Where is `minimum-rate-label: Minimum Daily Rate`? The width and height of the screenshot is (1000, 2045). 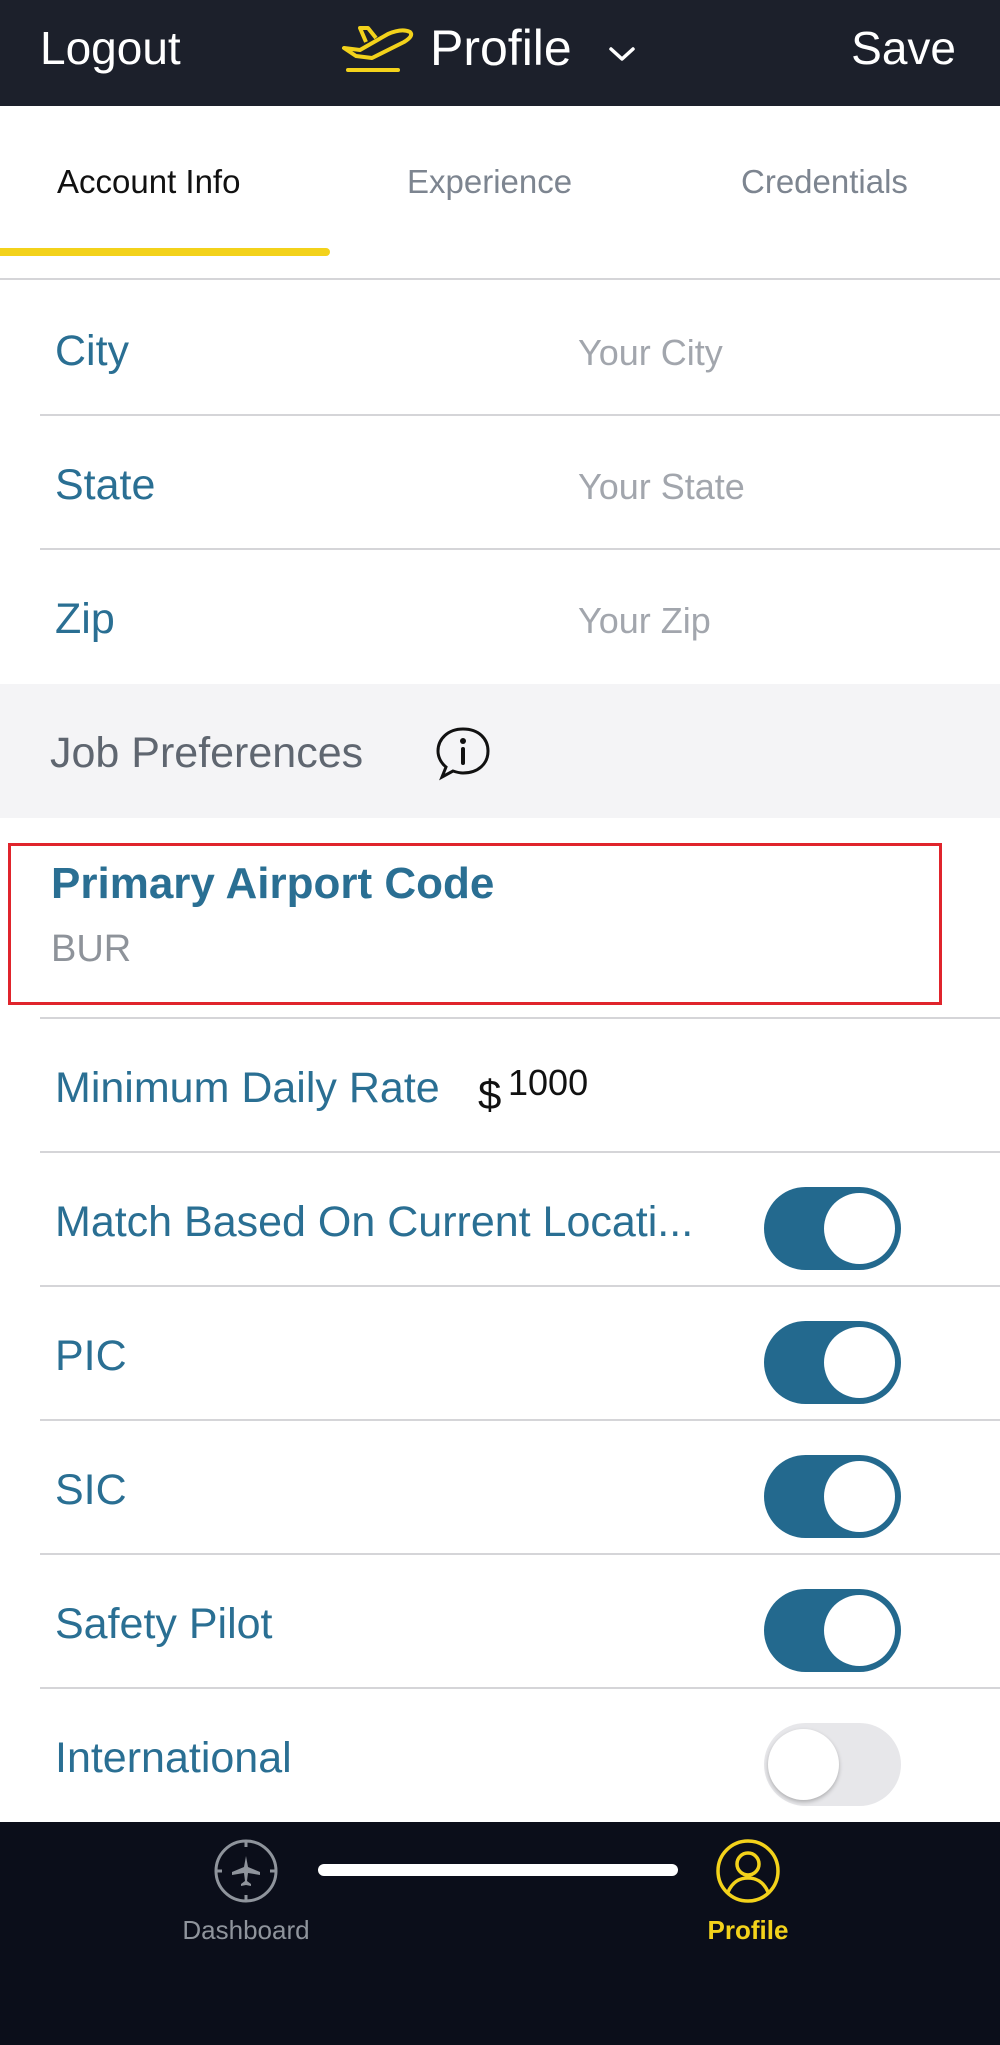
minimum-rate-label: Minimum Daily Rate is located at coordinates (247, 1088).